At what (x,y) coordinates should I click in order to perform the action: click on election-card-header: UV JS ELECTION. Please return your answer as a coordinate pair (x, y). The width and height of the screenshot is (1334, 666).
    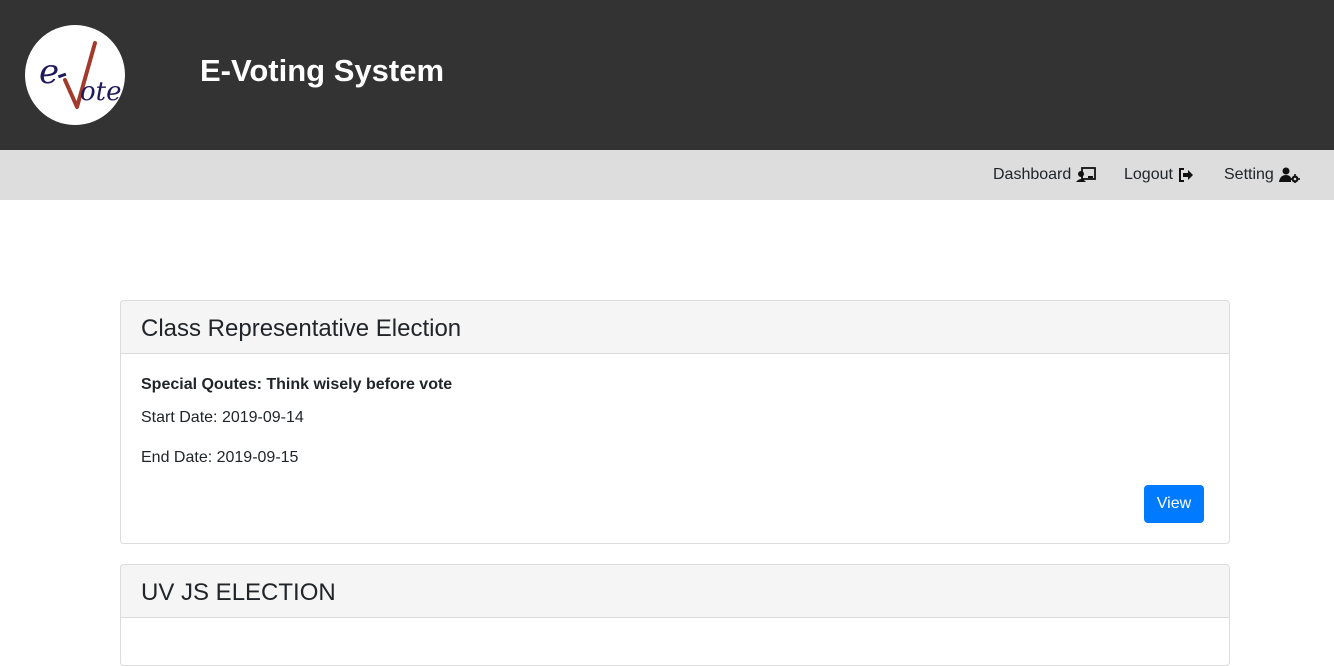
    Looking at the image, I should click on (675, 591).